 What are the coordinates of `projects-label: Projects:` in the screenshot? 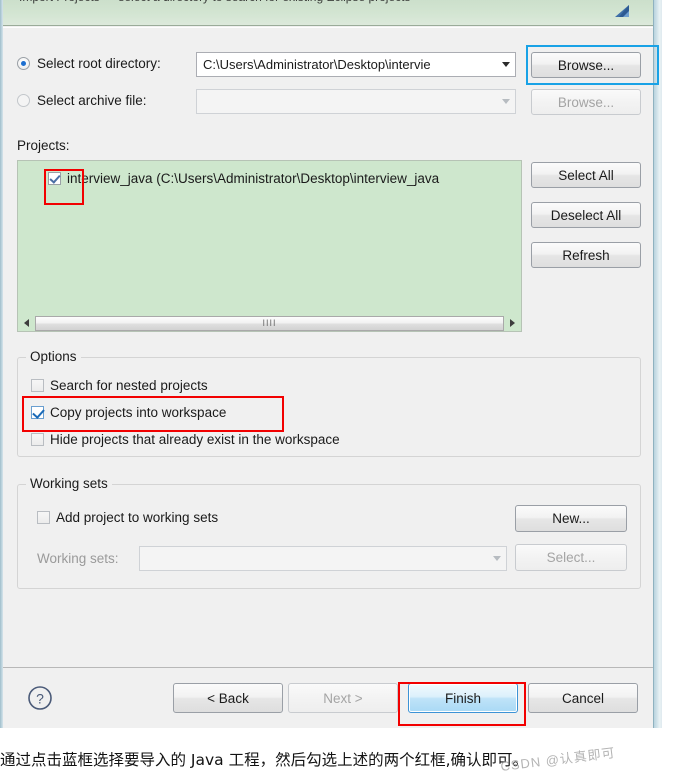 It's located at (43, 145).